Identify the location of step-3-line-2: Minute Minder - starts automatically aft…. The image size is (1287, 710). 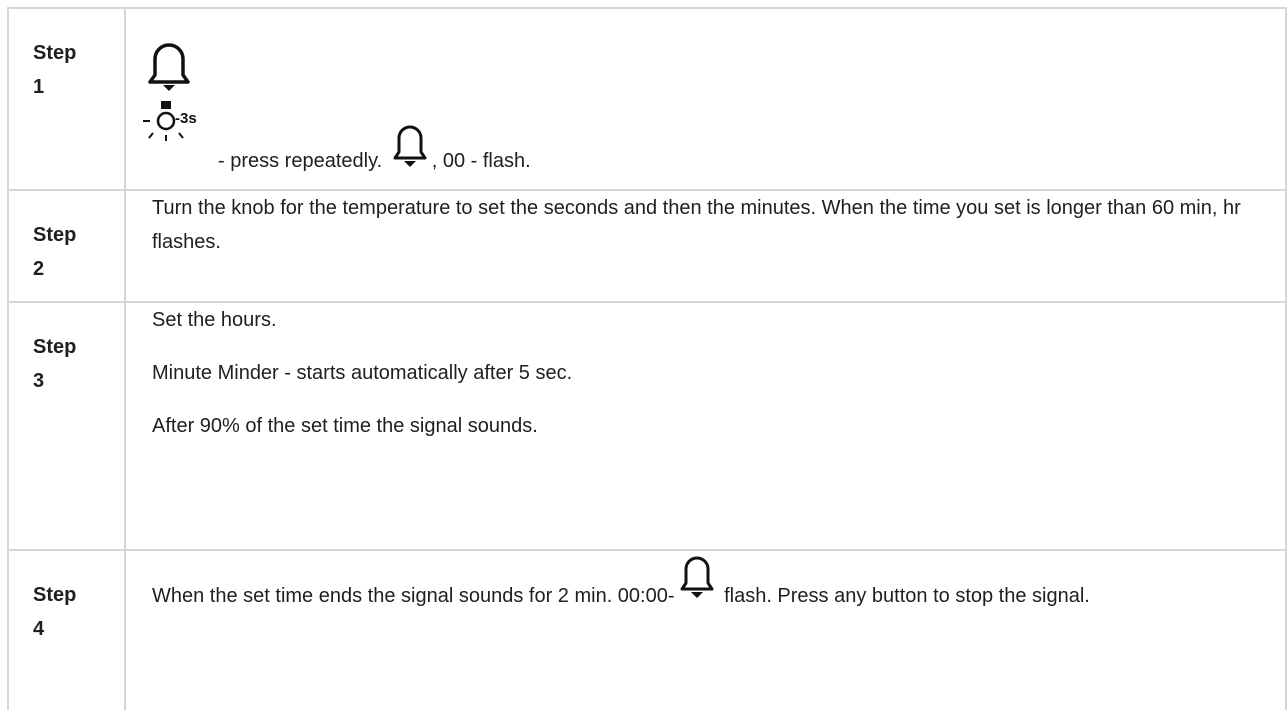
(362, 373).